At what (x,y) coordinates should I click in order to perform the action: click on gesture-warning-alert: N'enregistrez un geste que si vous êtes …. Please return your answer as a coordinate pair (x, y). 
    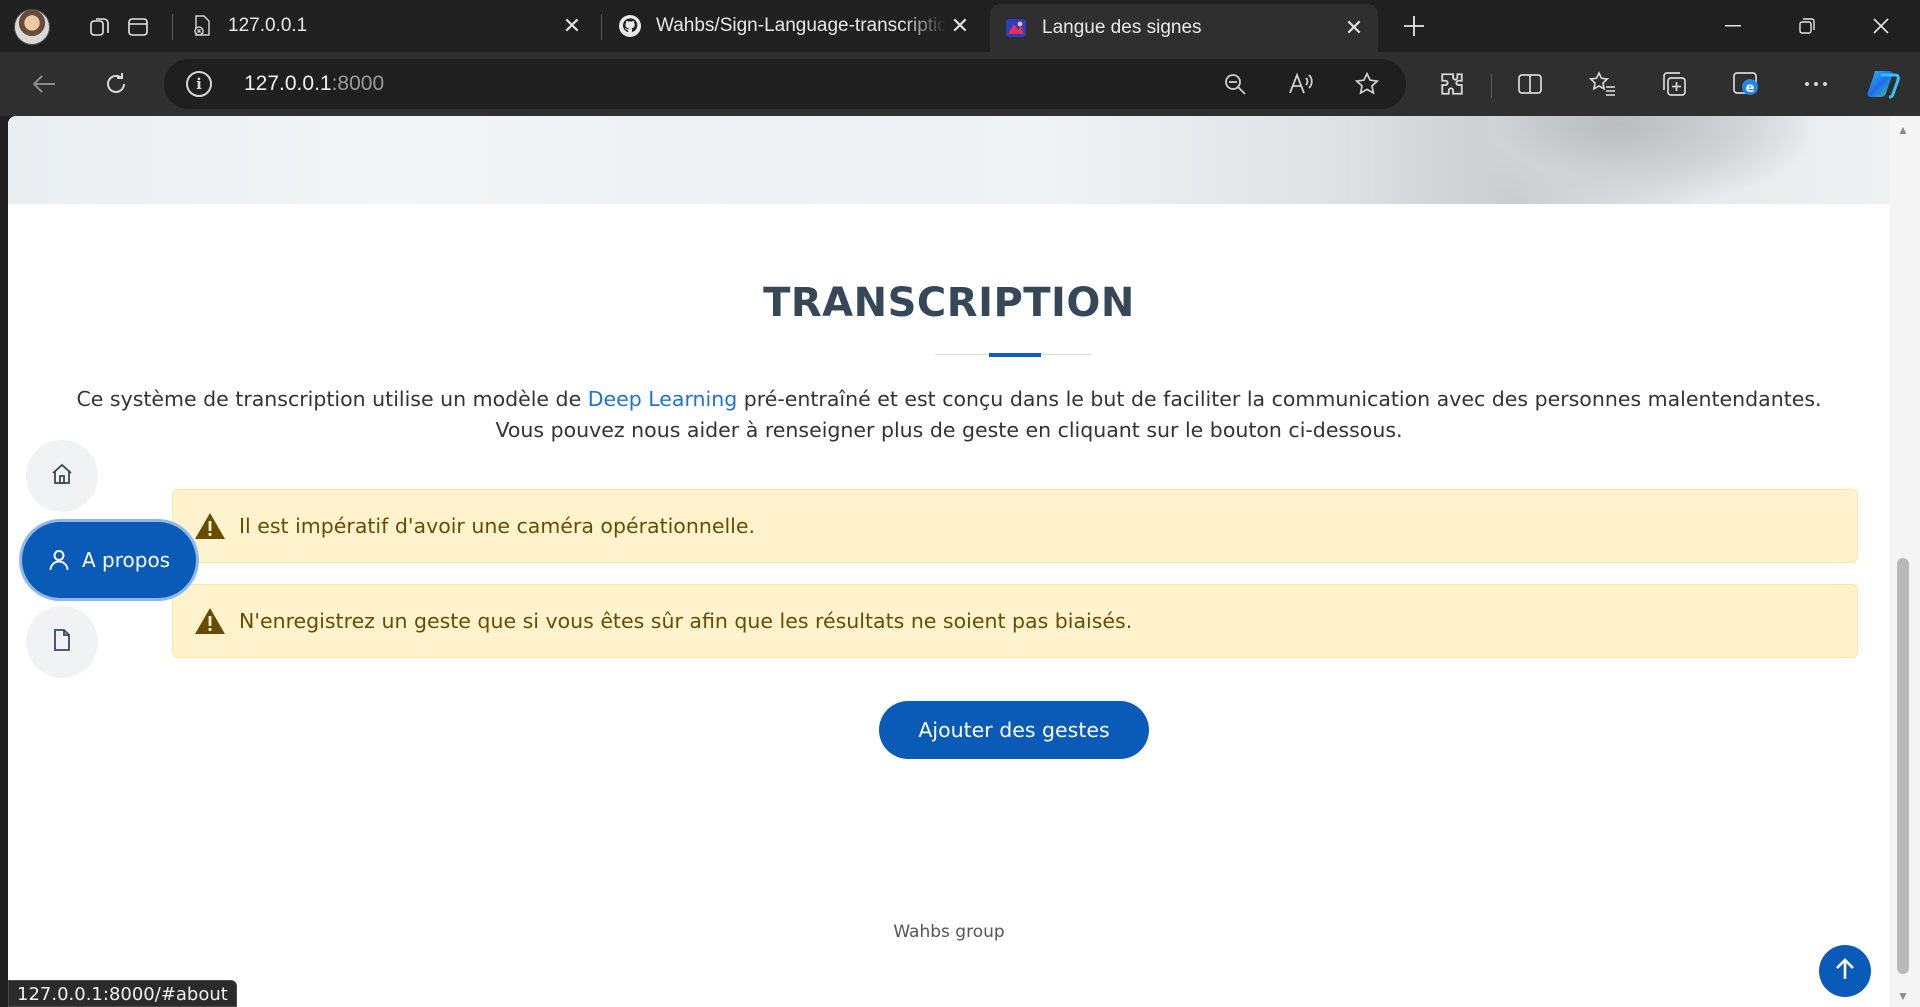
    Looking at the image, I should click on (1015, 621).